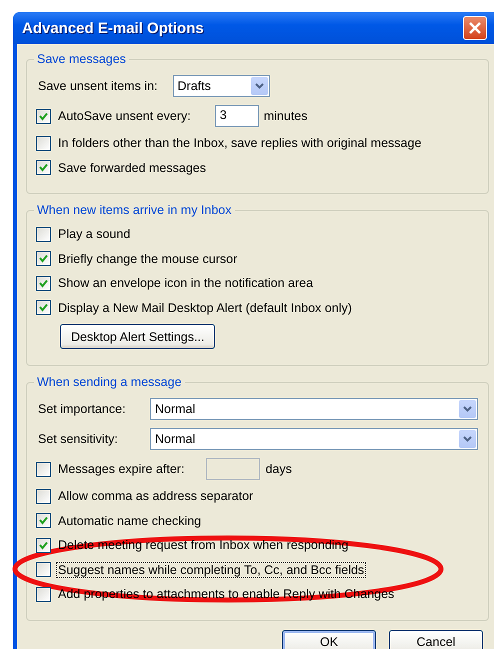 This screenshot has width=494, height=649. Describe the element at coordinates (205, 308) in the screenshot. I see `checkbox-label: Display a New Mail Desktop Alert (default Inbox only)` at that location.